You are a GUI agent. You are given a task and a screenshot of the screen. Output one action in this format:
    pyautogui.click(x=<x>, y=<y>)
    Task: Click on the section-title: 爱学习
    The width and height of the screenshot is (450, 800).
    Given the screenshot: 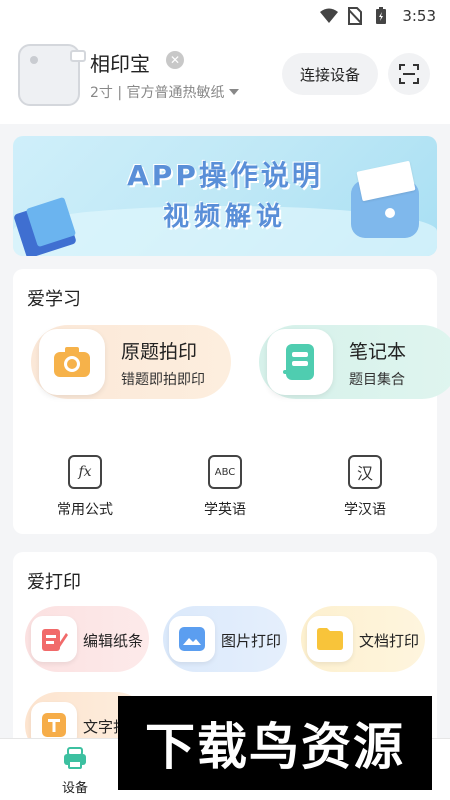 What is the action you would take?
    pyautogui.click(x=54, y=299)
    